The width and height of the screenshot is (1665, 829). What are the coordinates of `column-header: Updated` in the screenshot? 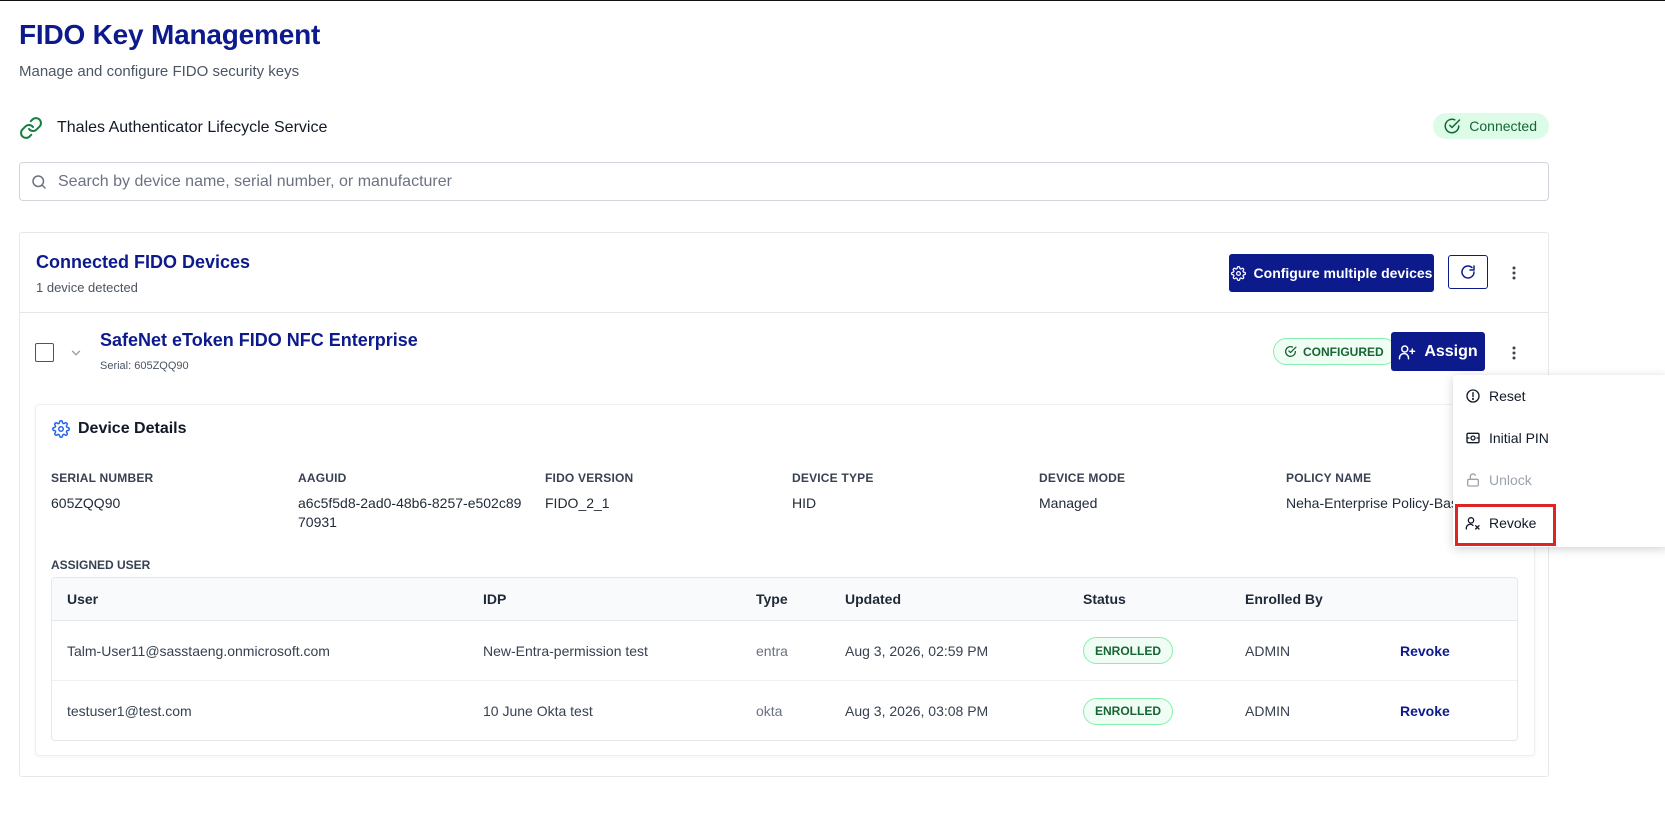 It's located at (873, 599).